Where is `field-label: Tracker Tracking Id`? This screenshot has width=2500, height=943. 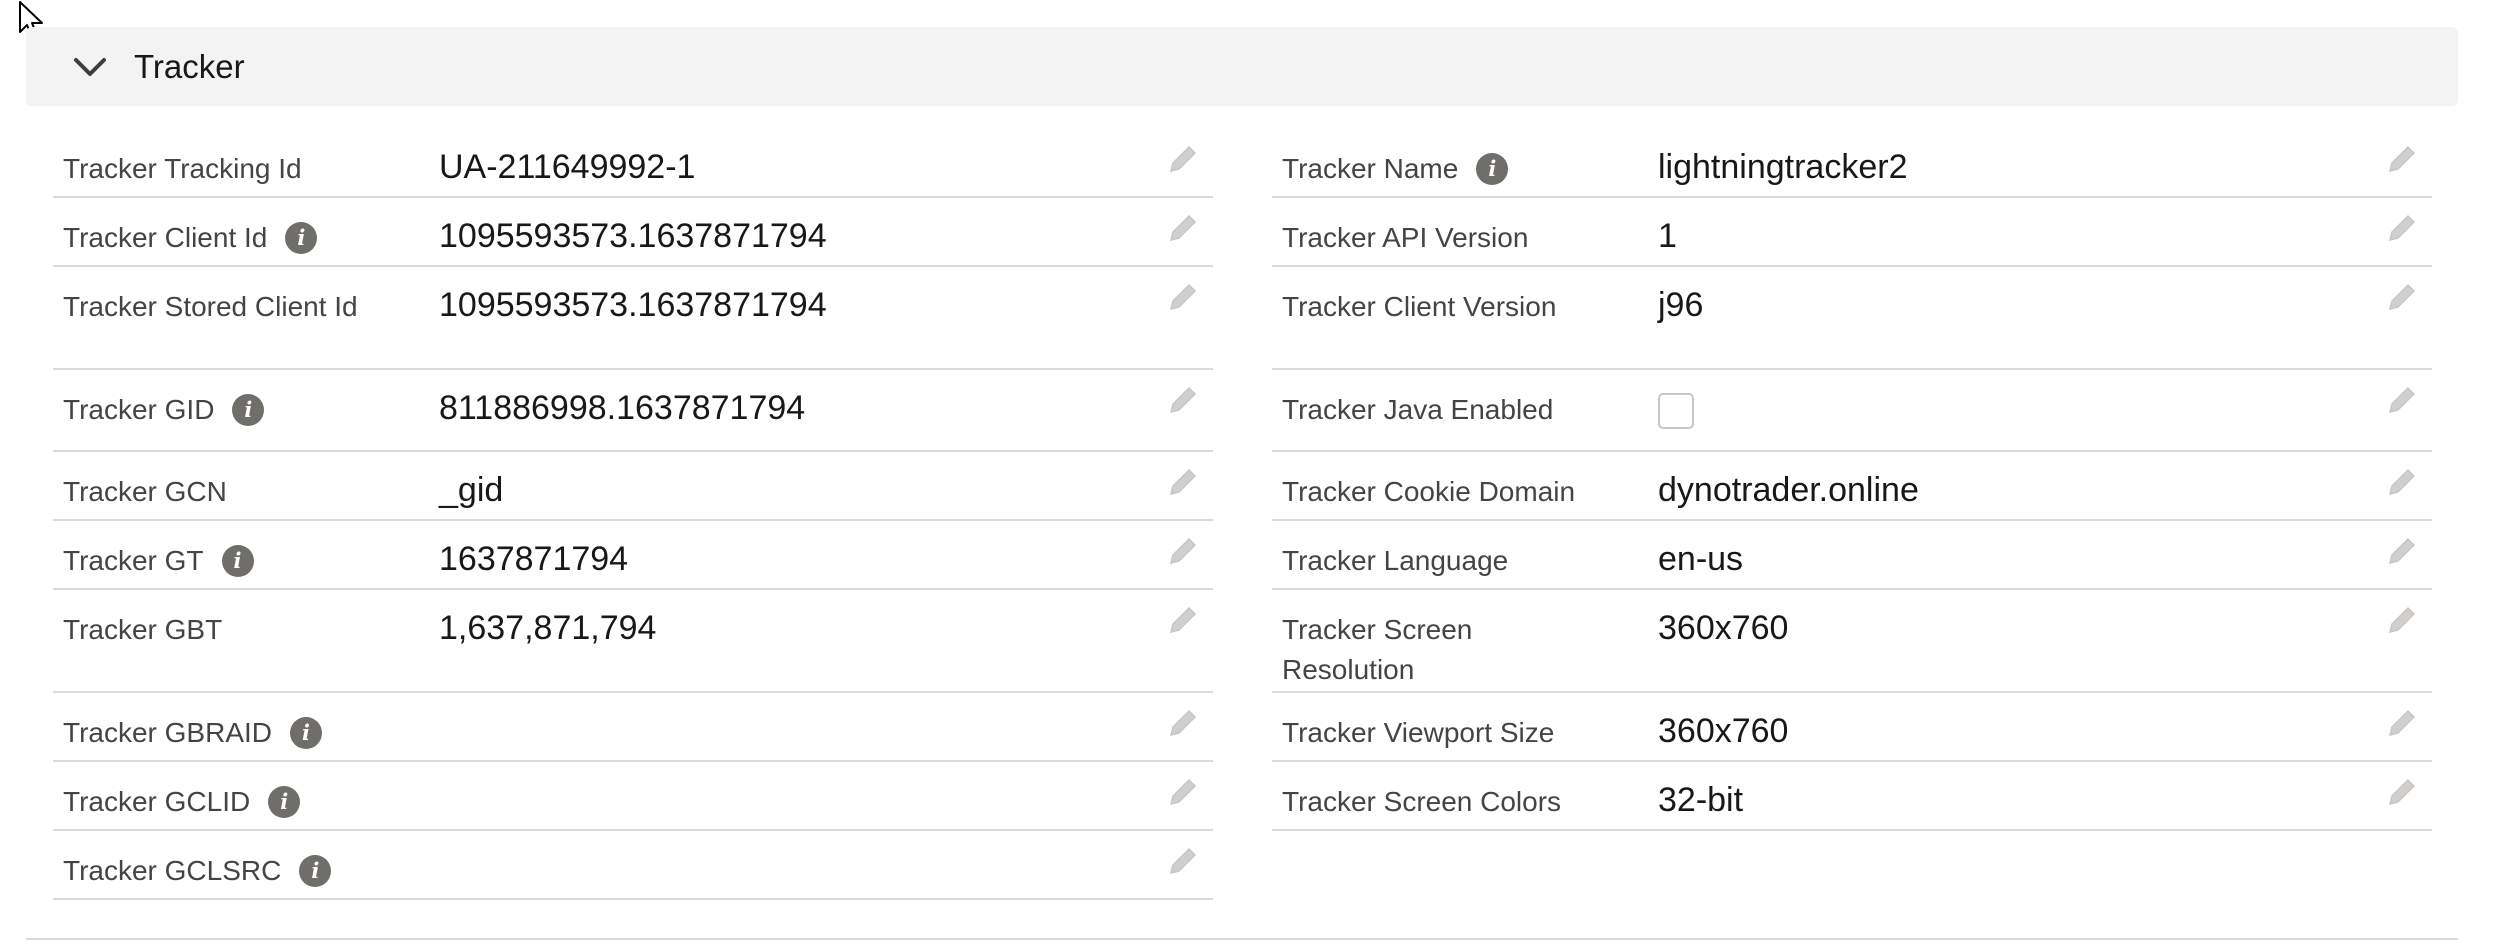
field-label: Tracker Tracking Id is located at coordinates (182, 168).